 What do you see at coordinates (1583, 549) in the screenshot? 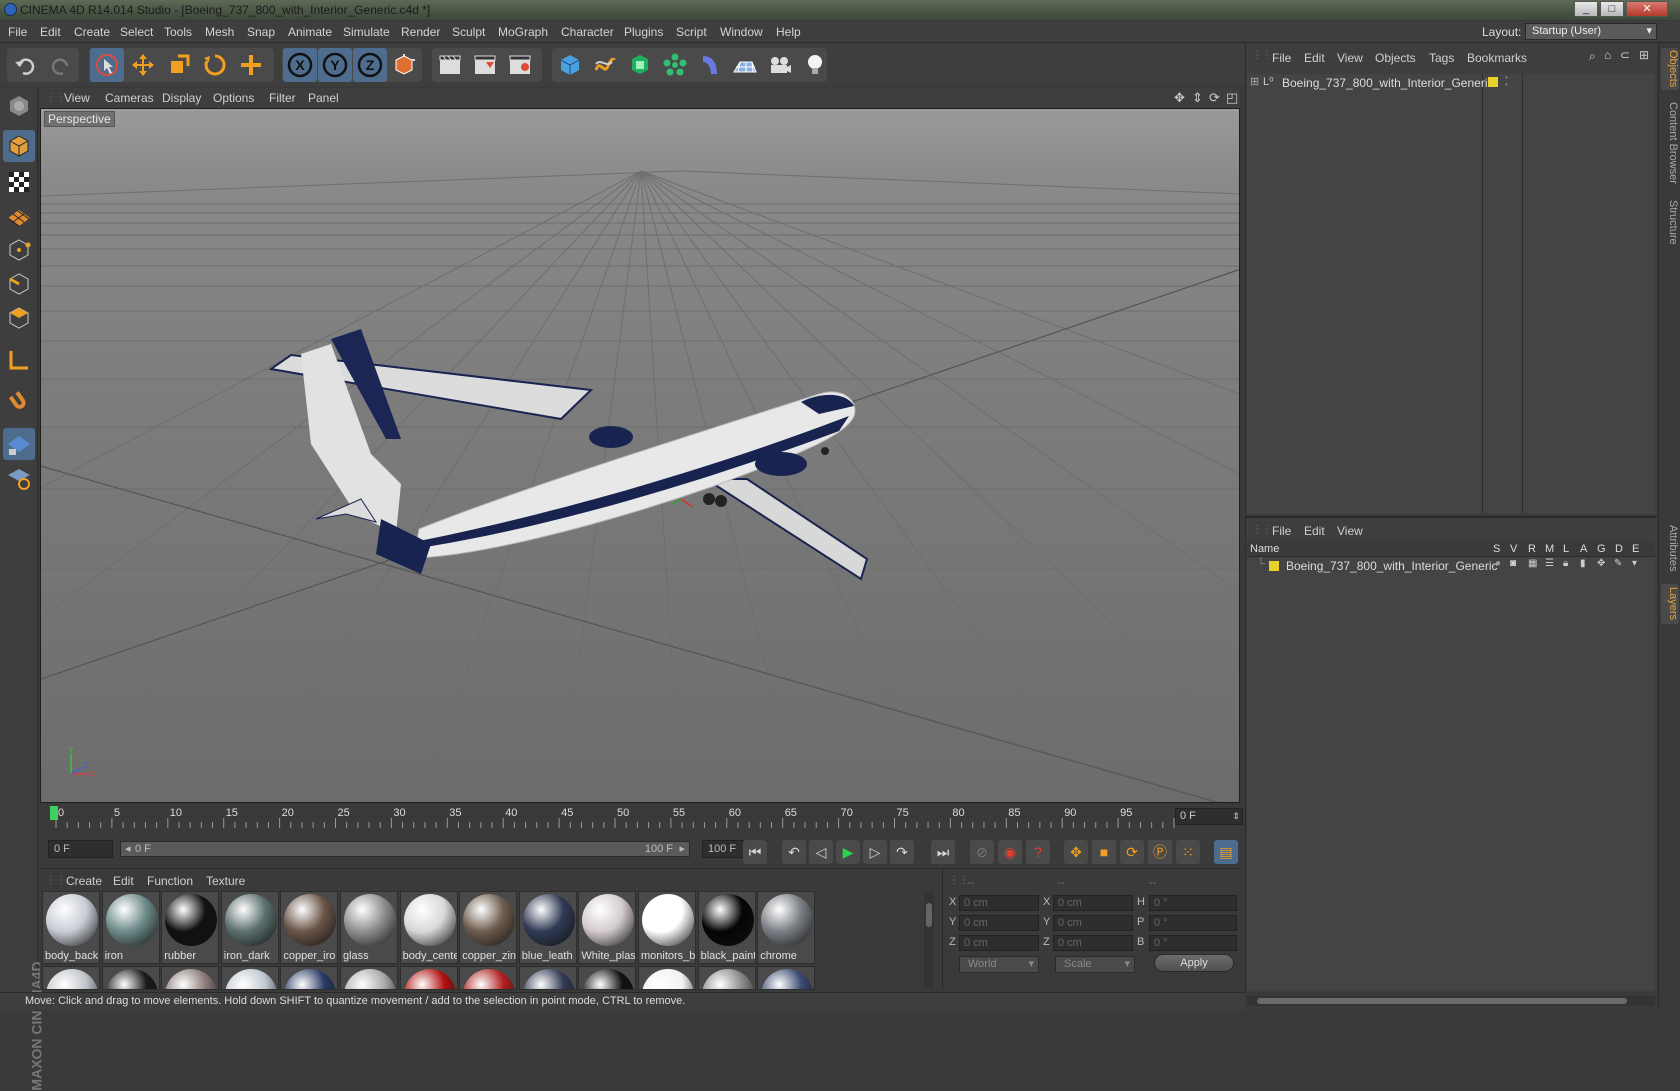
I see `column-a: A` at bounding box center [1583, 549].